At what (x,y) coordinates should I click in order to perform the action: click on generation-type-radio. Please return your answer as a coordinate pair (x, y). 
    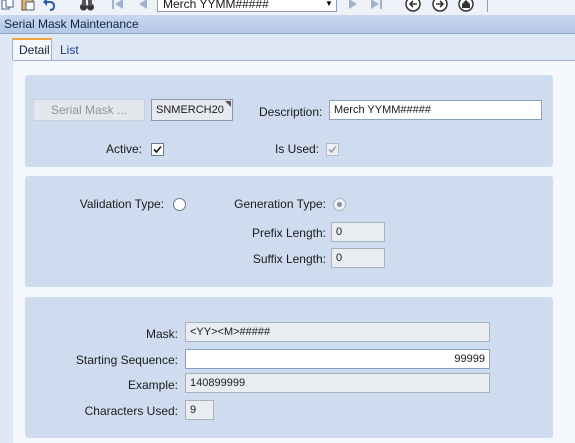
    Looking at the image, I should click on (339, 204).